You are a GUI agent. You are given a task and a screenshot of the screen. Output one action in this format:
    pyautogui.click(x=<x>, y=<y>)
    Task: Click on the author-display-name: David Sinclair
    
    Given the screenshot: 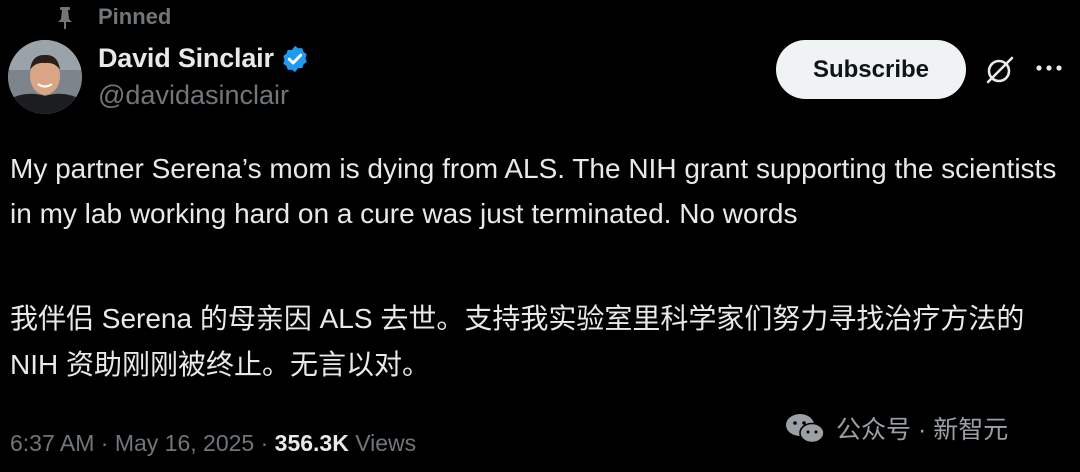 What is the action you would take?
    pyautogui.click(x=186, y=58)
    